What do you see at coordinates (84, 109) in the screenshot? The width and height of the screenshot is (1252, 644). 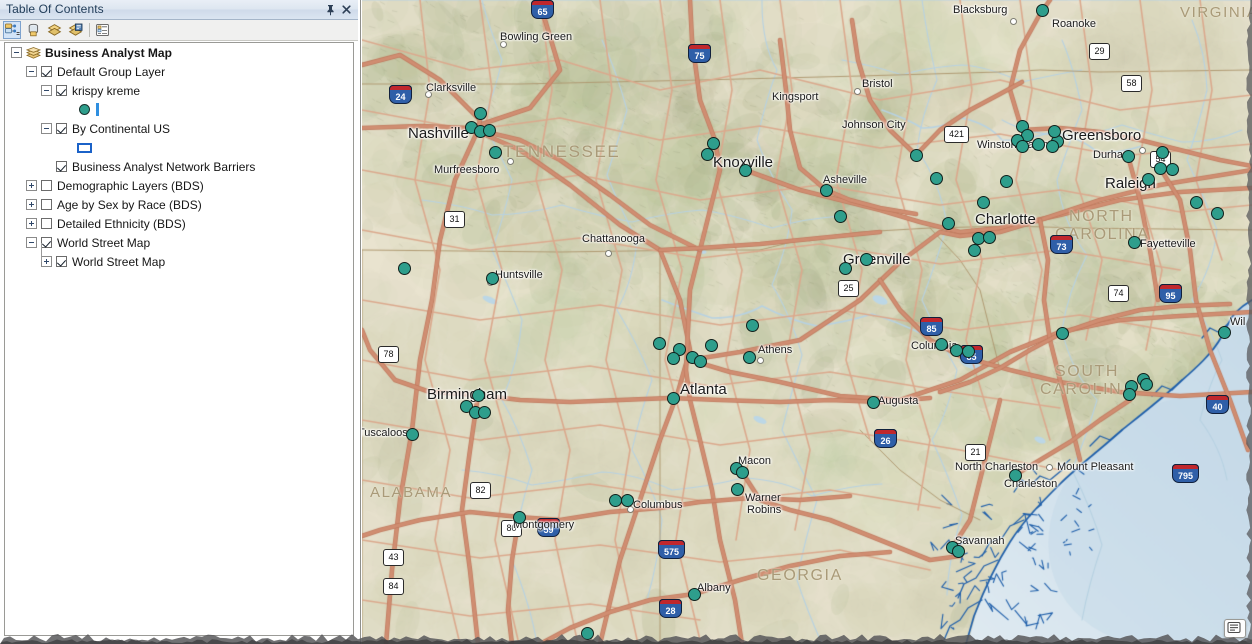 I see `point-symbol-swatch` at bounding box center [84, 109].